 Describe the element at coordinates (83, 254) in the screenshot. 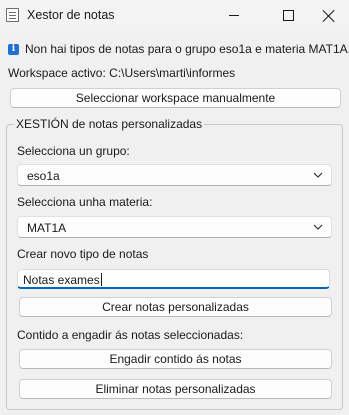

I see `new-type-label: Crear novo tipo de notas` at that location.